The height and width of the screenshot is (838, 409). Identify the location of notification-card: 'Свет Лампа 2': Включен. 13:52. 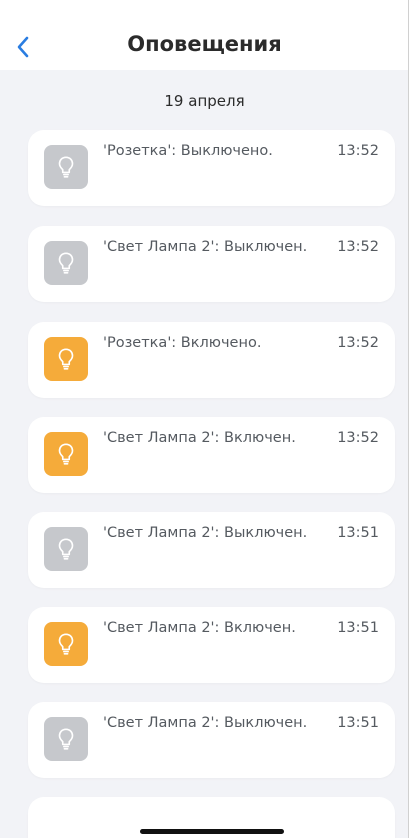
(211, 455).